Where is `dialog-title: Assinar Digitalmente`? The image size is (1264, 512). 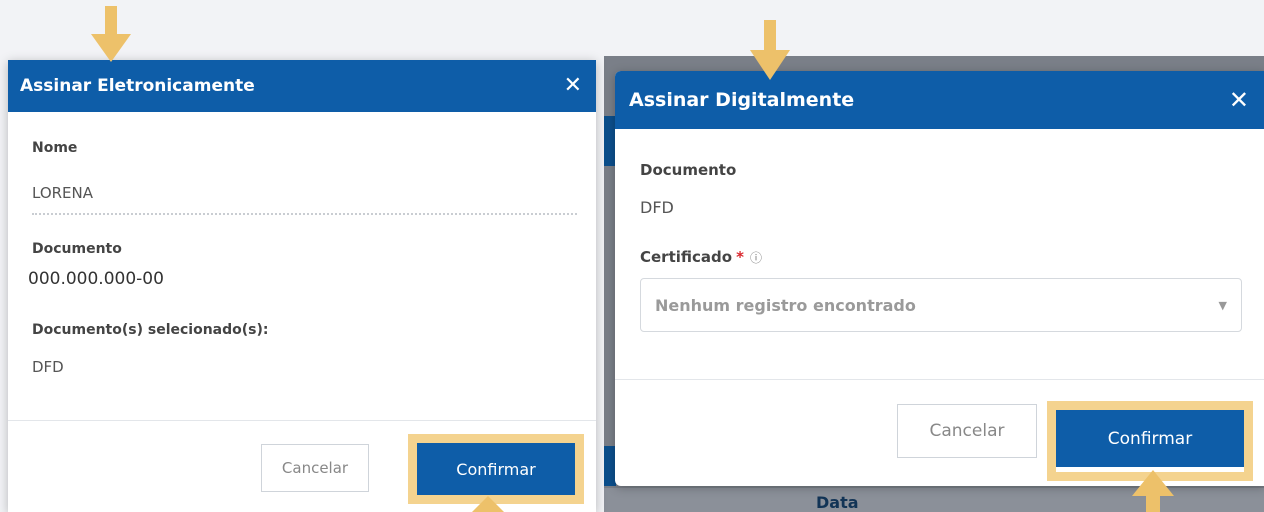 dialog-title: Assinar Digitalmente is located at coordinates (742, 100).